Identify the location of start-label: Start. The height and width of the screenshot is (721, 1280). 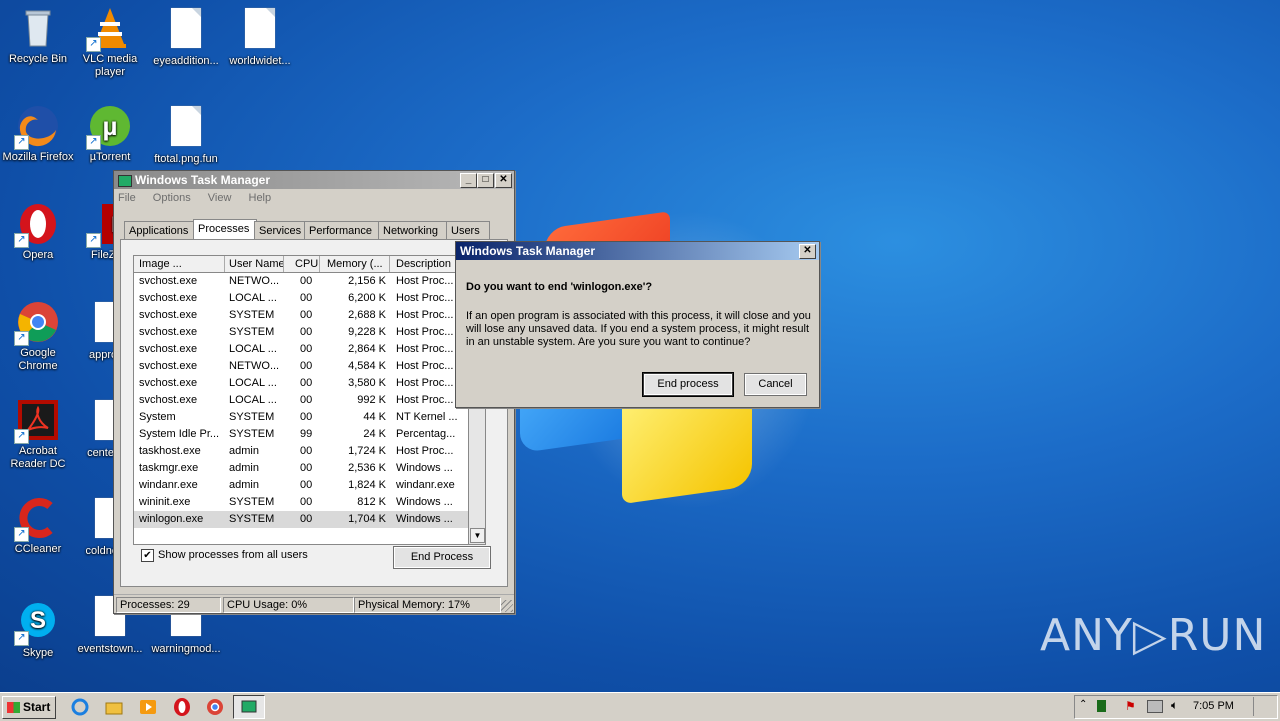
(37, 707).